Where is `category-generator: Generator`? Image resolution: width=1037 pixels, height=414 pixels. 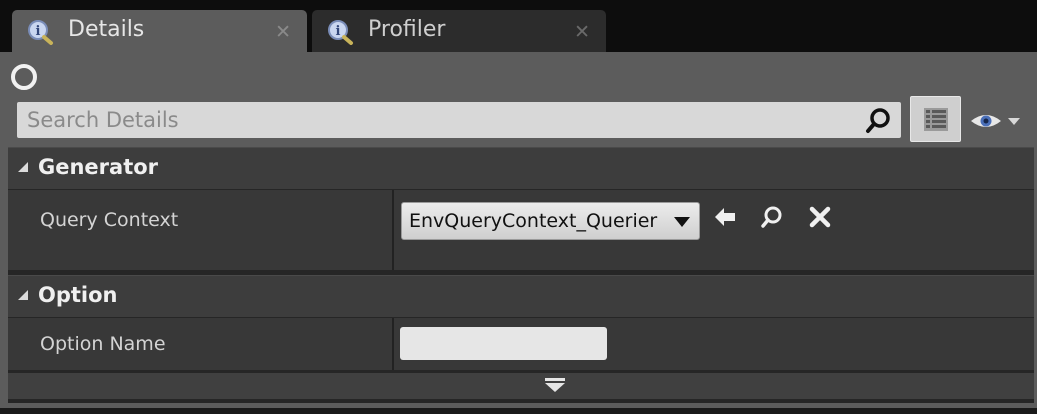
category-generator: Generator is located at coordinates (521, 168).